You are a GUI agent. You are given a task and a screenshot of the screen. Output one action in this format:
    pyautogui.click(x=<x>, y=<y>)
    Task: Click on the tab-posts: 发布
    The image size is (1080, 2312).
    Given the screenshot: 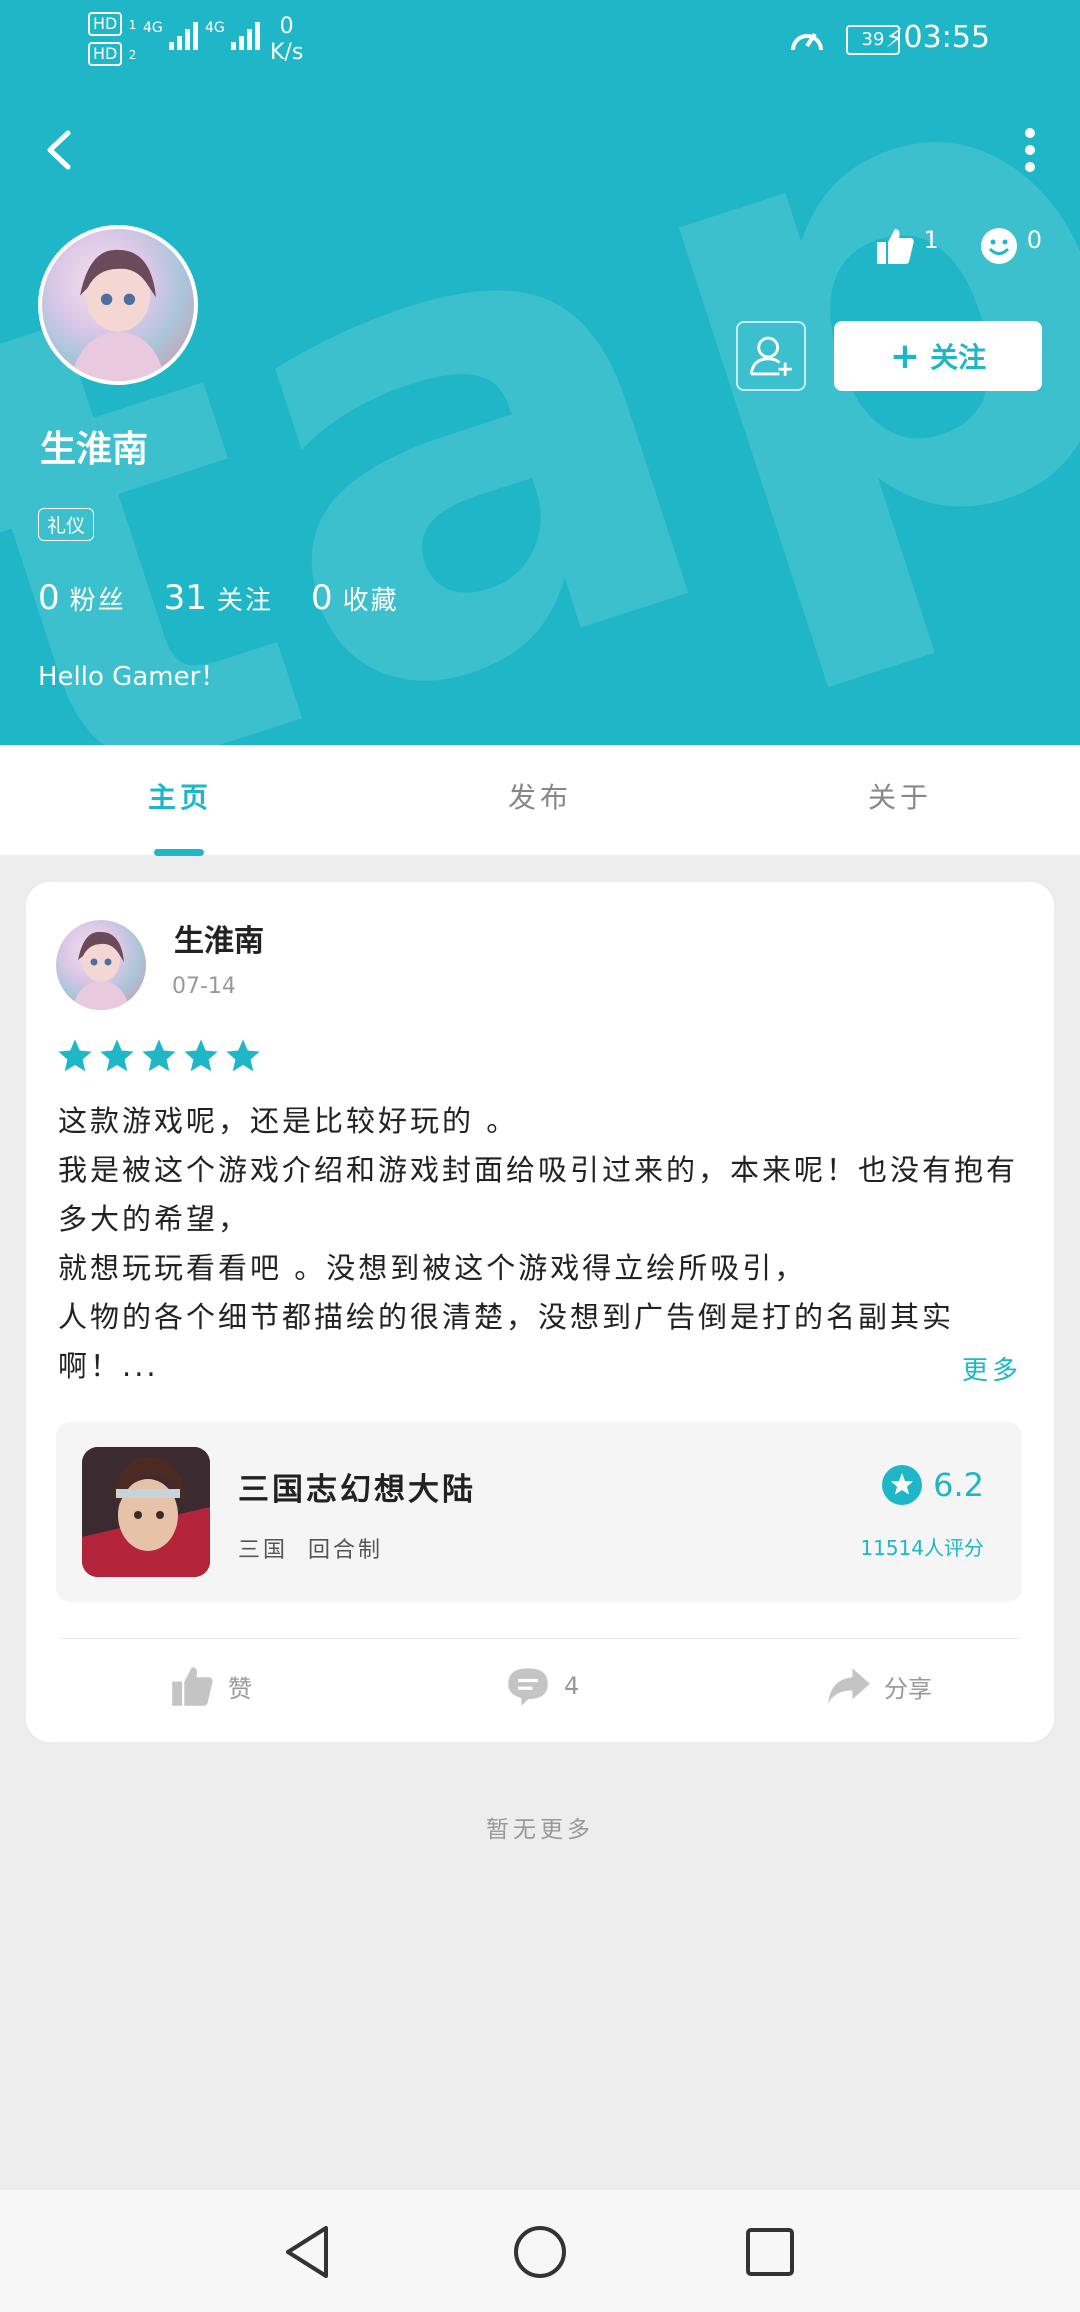 What is the action you would take?
    pyautogui.click(x=540, y=800)
    